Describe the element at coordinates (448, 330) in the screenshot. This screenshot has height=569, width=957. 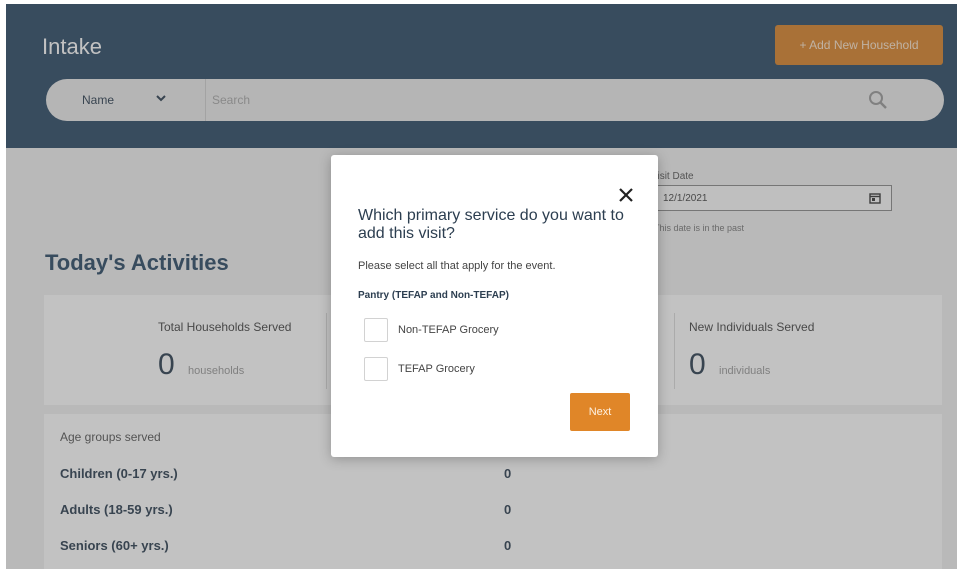
I see `option-label: Non-TEFAP Grocery` at that location.